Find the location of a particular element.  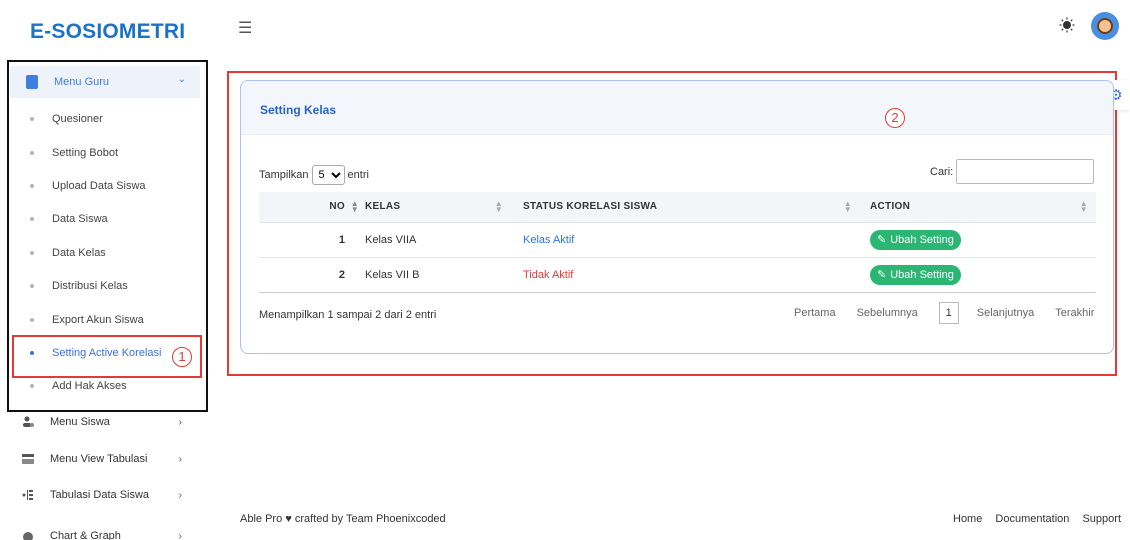

theme-toggle-icon is located at coordinates (1067, 25).